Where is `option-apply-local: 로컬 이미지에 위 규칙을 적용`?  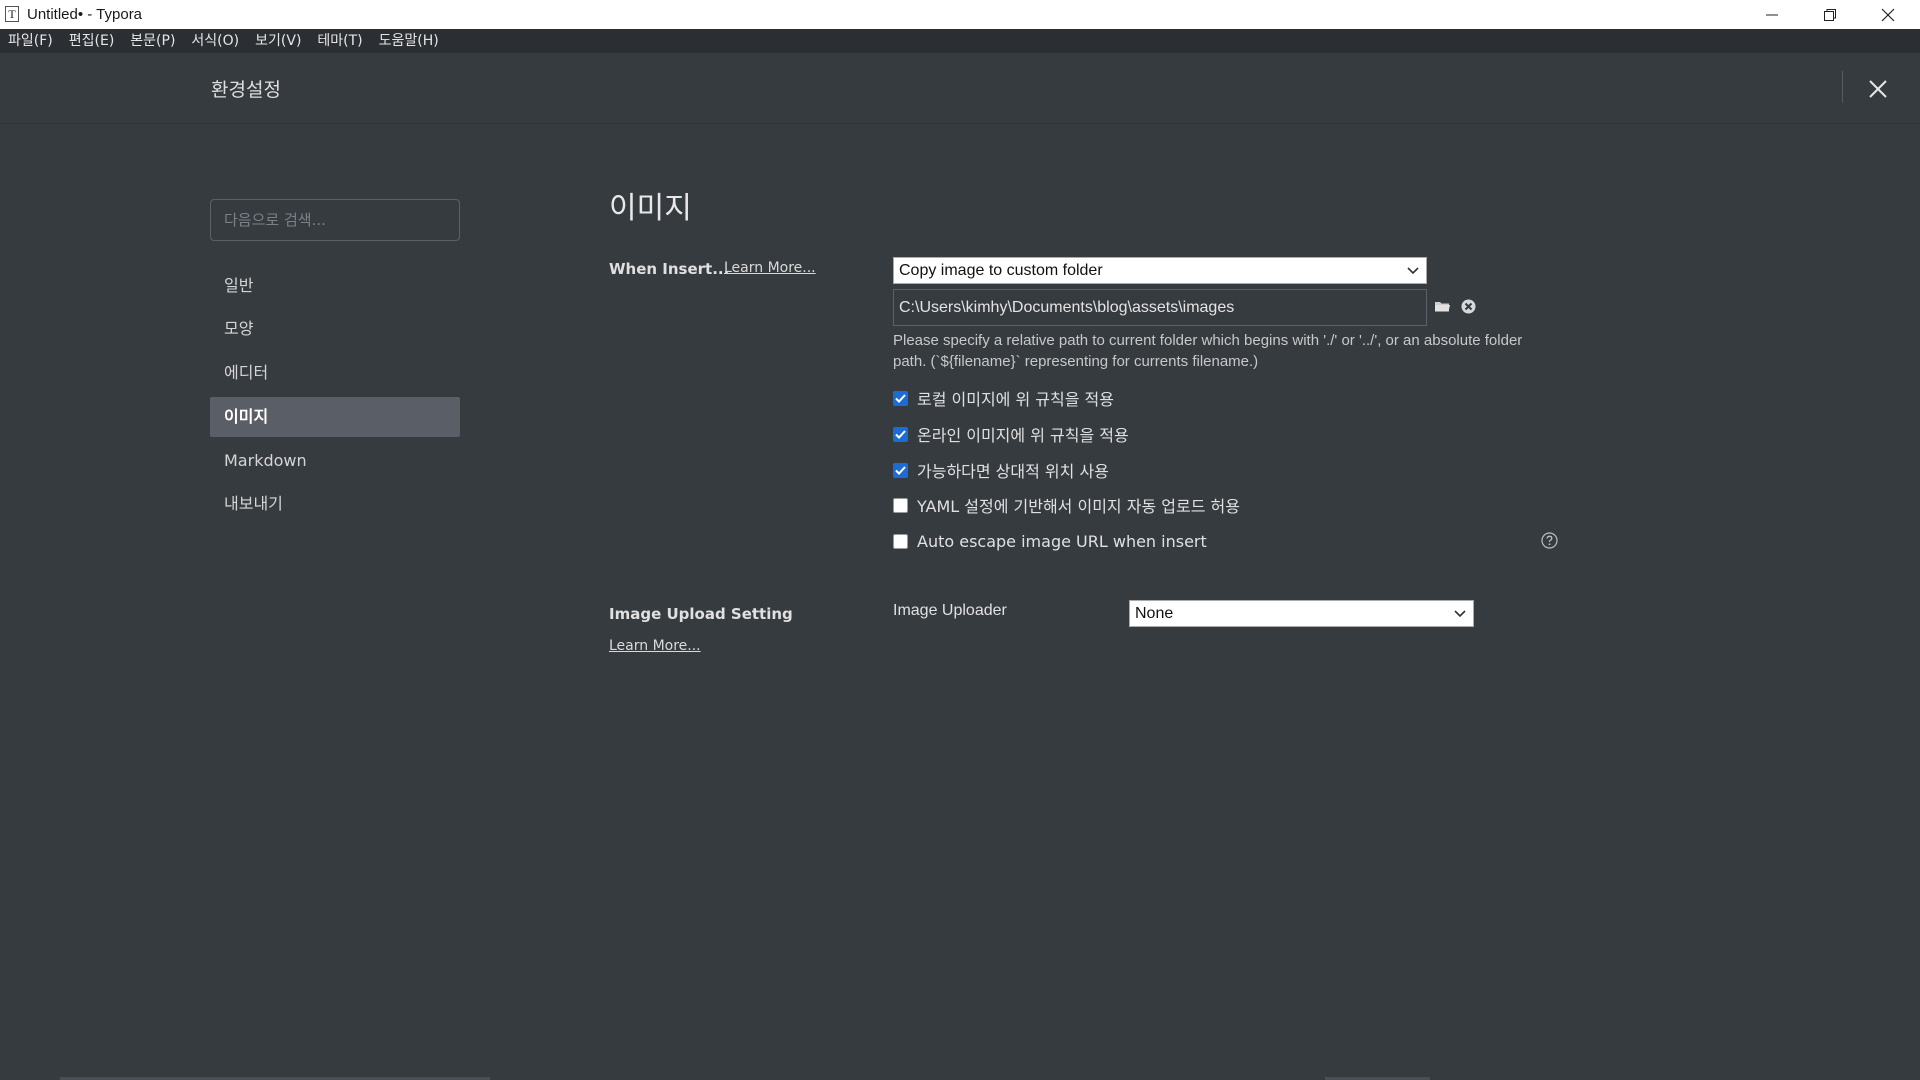
option-apply-local: 로컬 이미지에 위 규칙을 적용 is located at coordinates (1003, 398).